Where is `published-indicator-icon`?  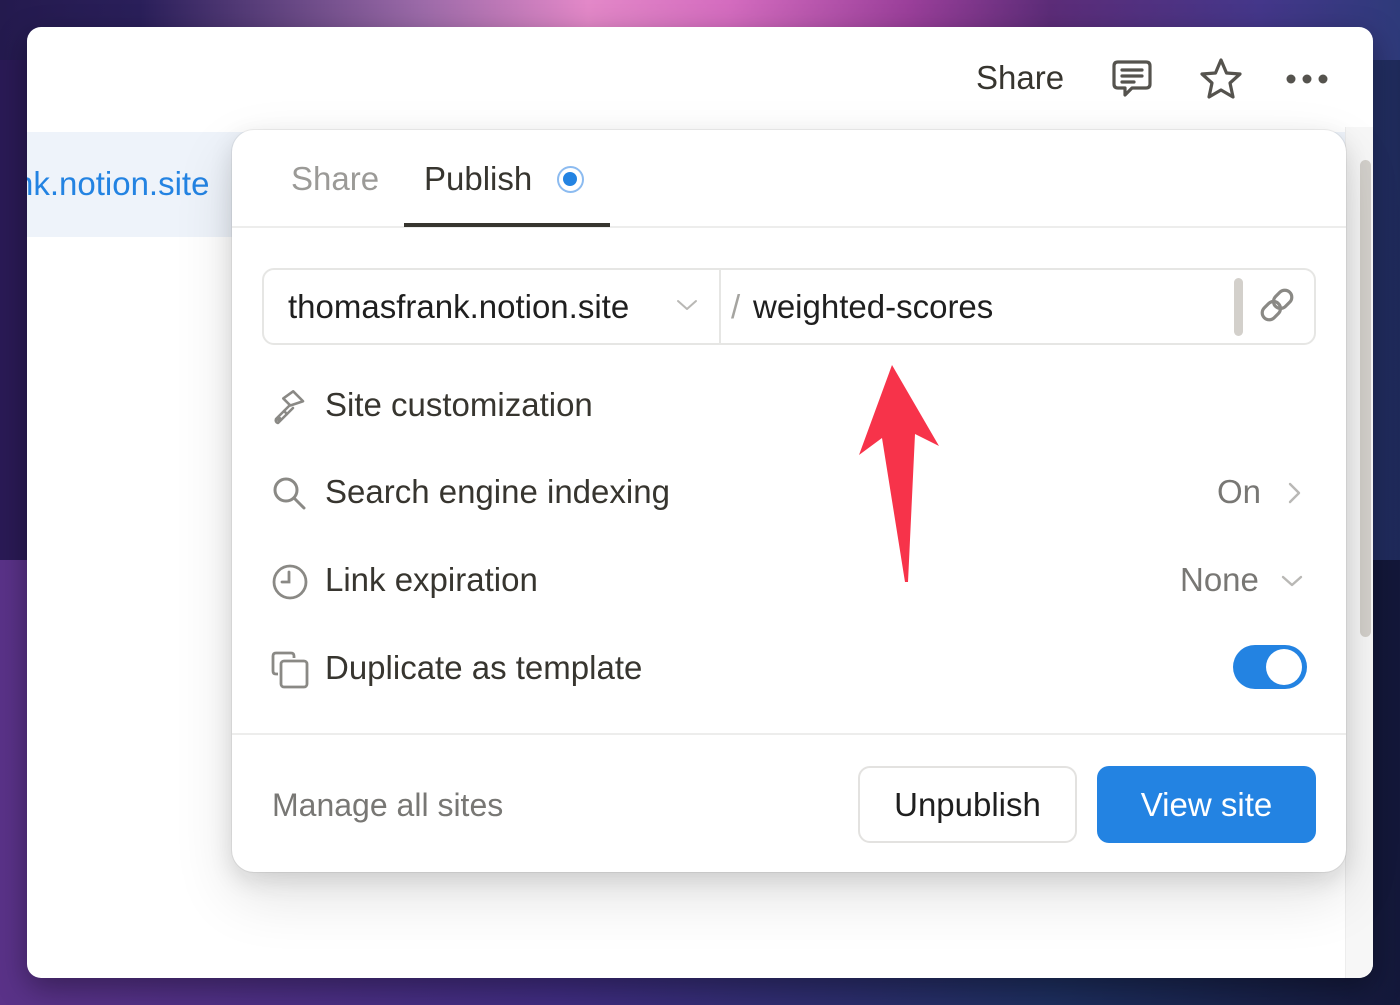 published-indicator-icon is located at coordinates (570, 179).